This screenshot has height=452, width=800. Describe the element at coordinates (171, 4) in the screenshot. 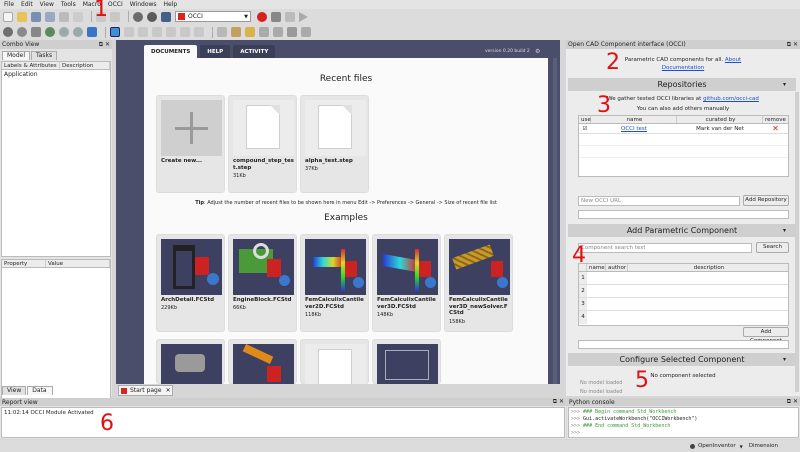

I see `menu-help: Help` at that location.